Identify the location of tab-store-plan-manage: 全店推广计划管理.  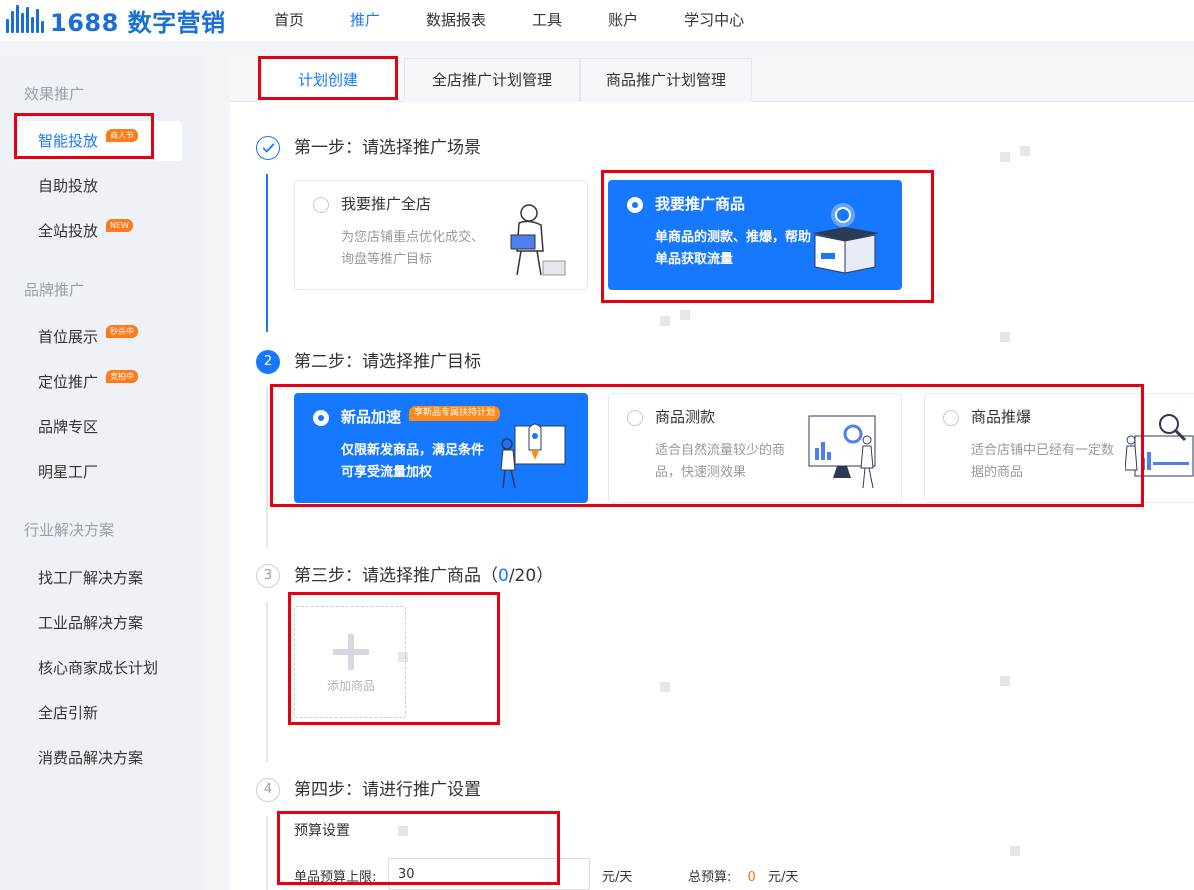
(492, 80).